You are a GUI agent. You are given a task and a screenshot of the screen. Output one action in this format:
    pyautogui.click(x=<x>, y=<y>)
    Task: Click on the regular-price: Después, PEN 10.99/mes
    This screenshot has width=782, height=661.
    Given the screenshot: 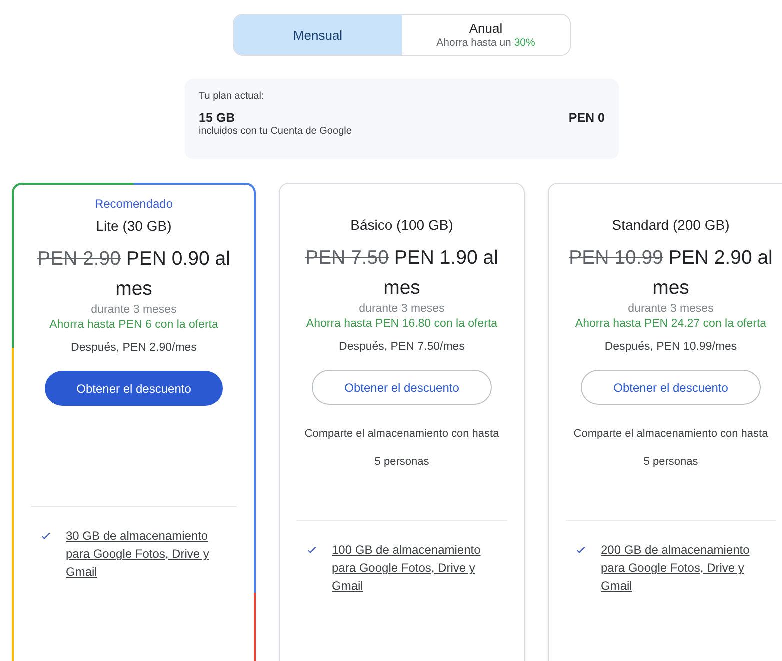 What is the action you would take?
    pyautogui.click(x=671, y=347)
    